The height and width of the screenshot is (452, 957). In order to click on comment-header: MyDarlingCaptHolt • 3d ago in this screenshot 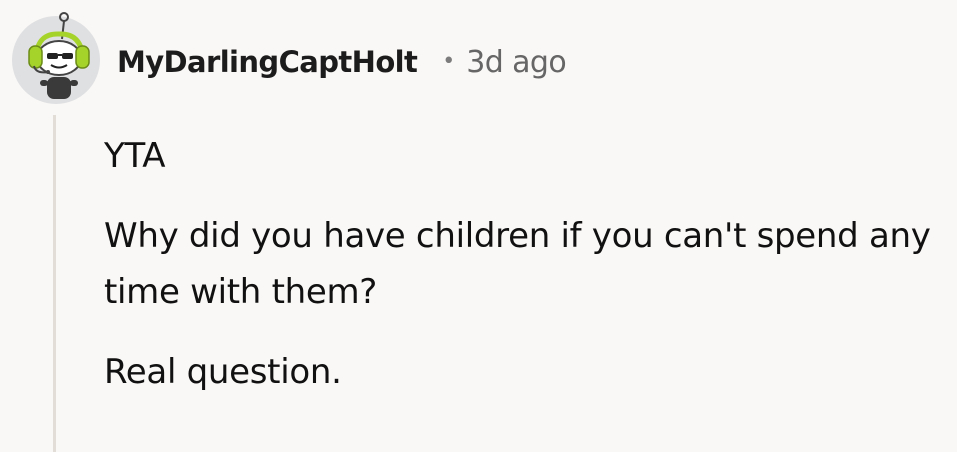, I will do `click(342, 62)`.